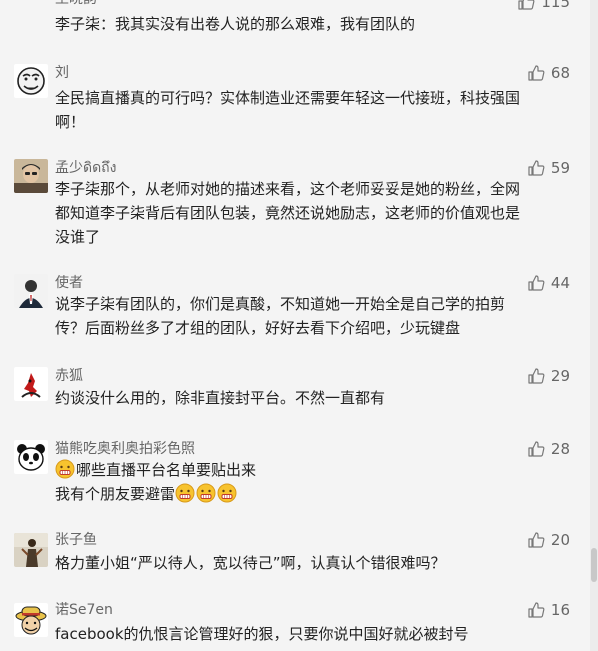 The height and width of the screenshot is (651, 598). What do you see at coordinates (288, 98) in the screenshot?
I see `comment-text-line: 全民搞直播真的可行吗？实体制造业还需要年轻这一代接班，科技强国` at bounding box center [288, 98].